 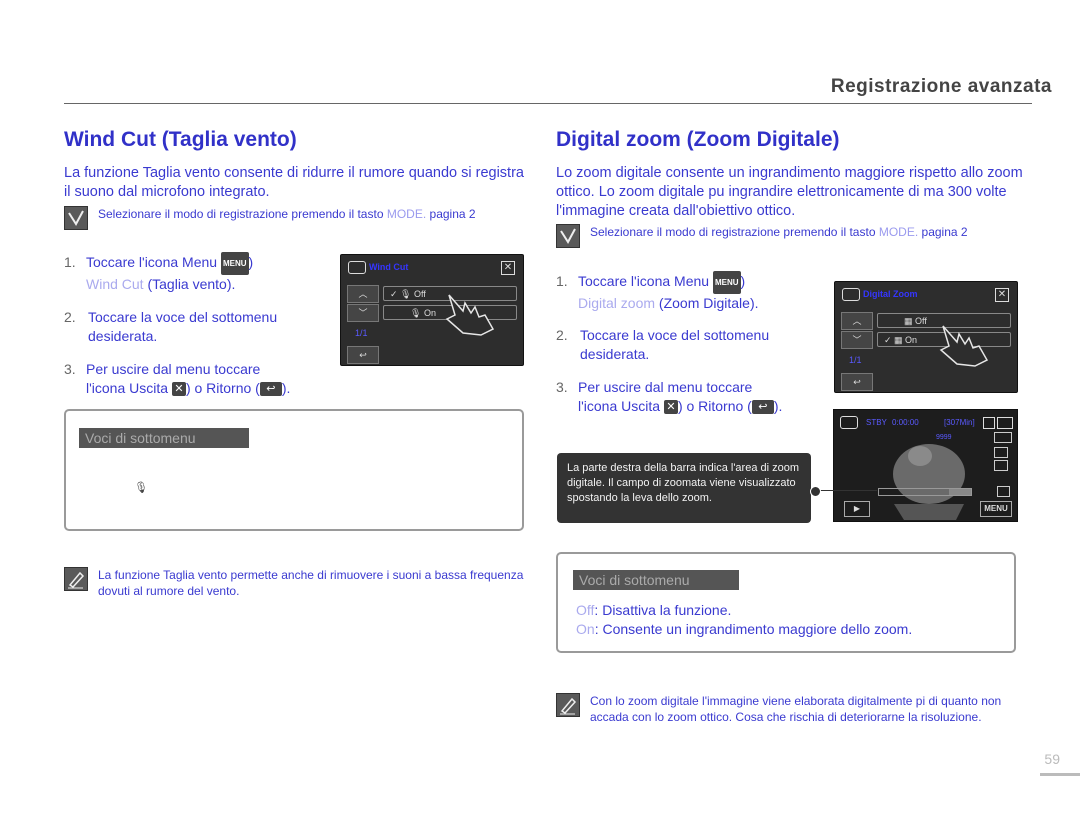 What do you see at coordinates (857, 509) in the screenshot?
I see `playback-button: ▶` at bounding box center [857, 509].